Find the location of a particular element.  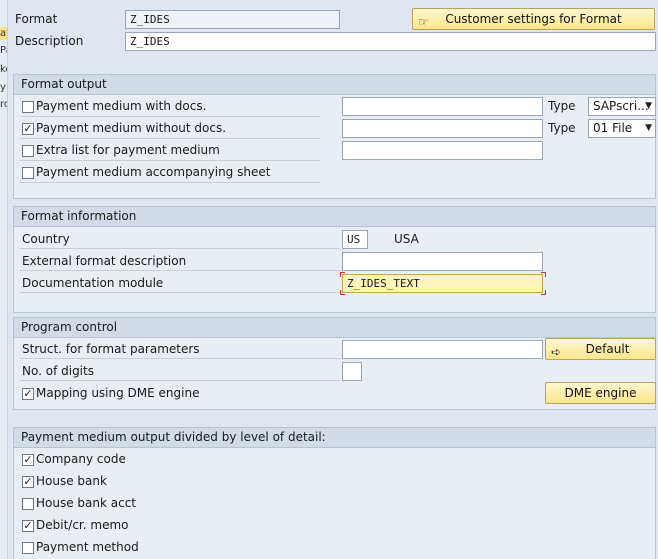

type-select-without-docs: 01 File ▼ is located at coordinates (622, 128).